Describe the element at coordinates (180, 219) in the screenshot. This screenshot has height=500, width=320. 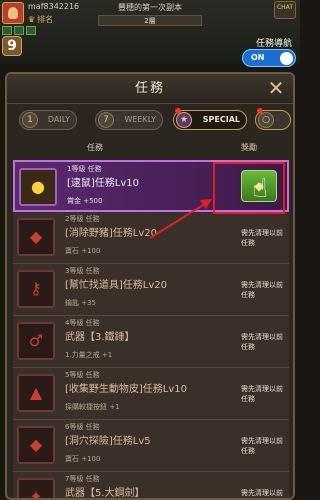
I see `tutorial-arrow-icon` at that location.